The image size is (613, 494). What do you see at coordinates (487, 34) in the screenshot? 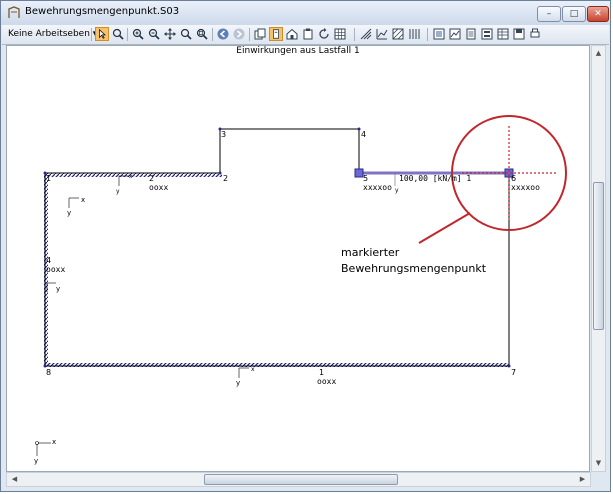
I see `list-icon` at bounding box center [487, 34].